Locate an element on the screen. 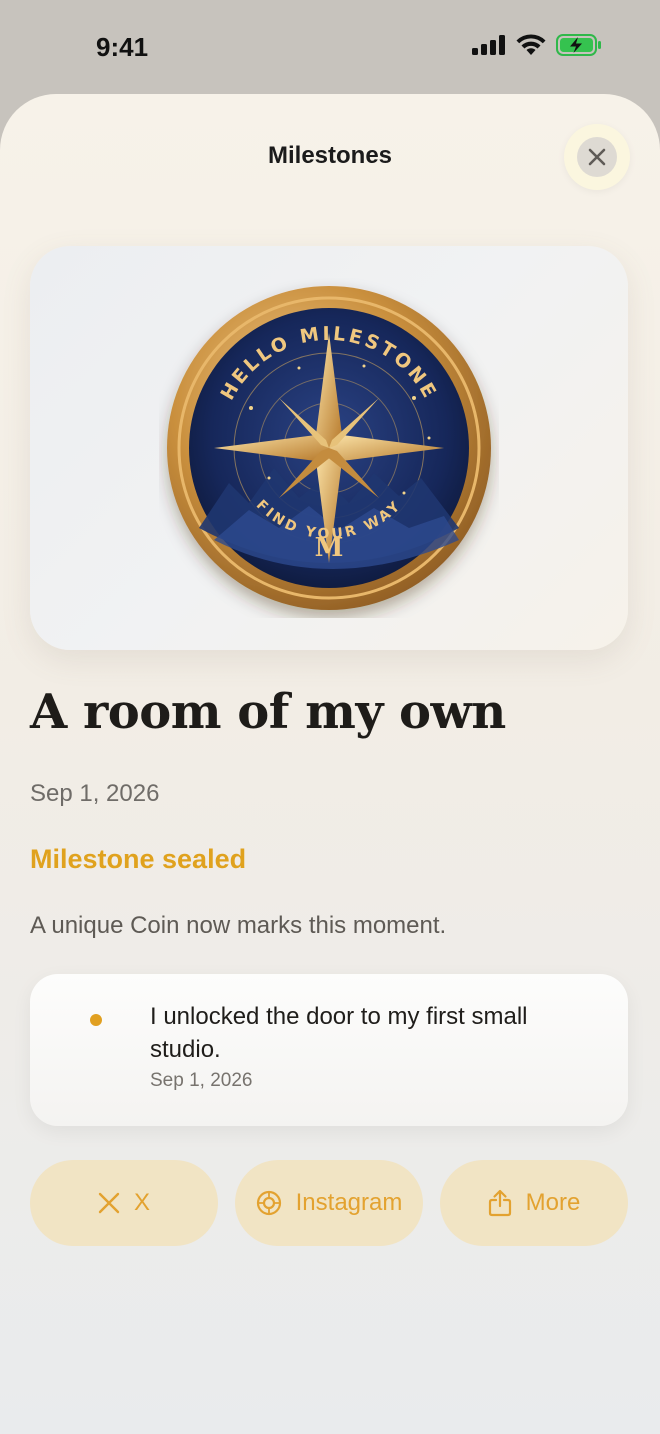 This screenshot has height=1434, width=660. share-icon is located at coordinates (499, 1203).